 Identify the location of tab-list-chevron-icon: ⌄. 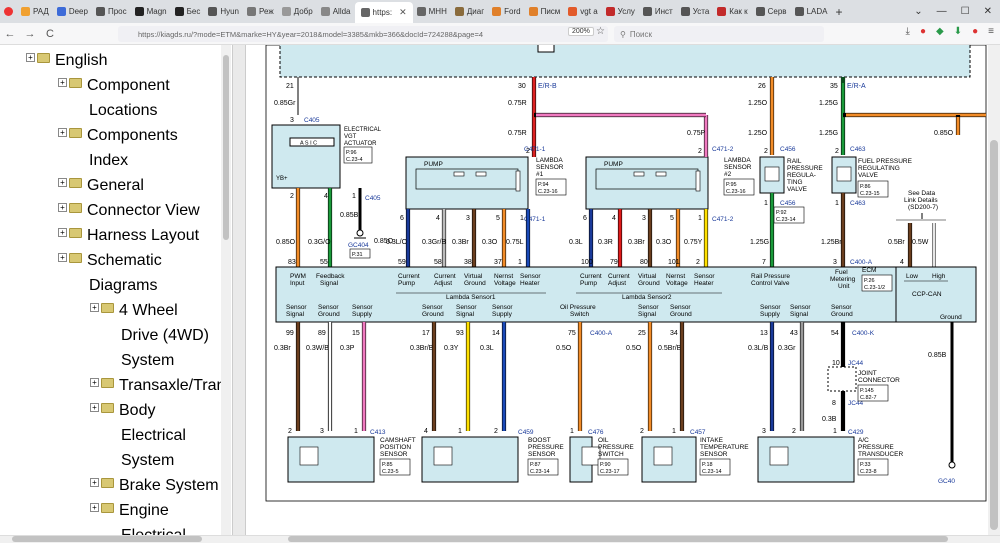
(918, 11).